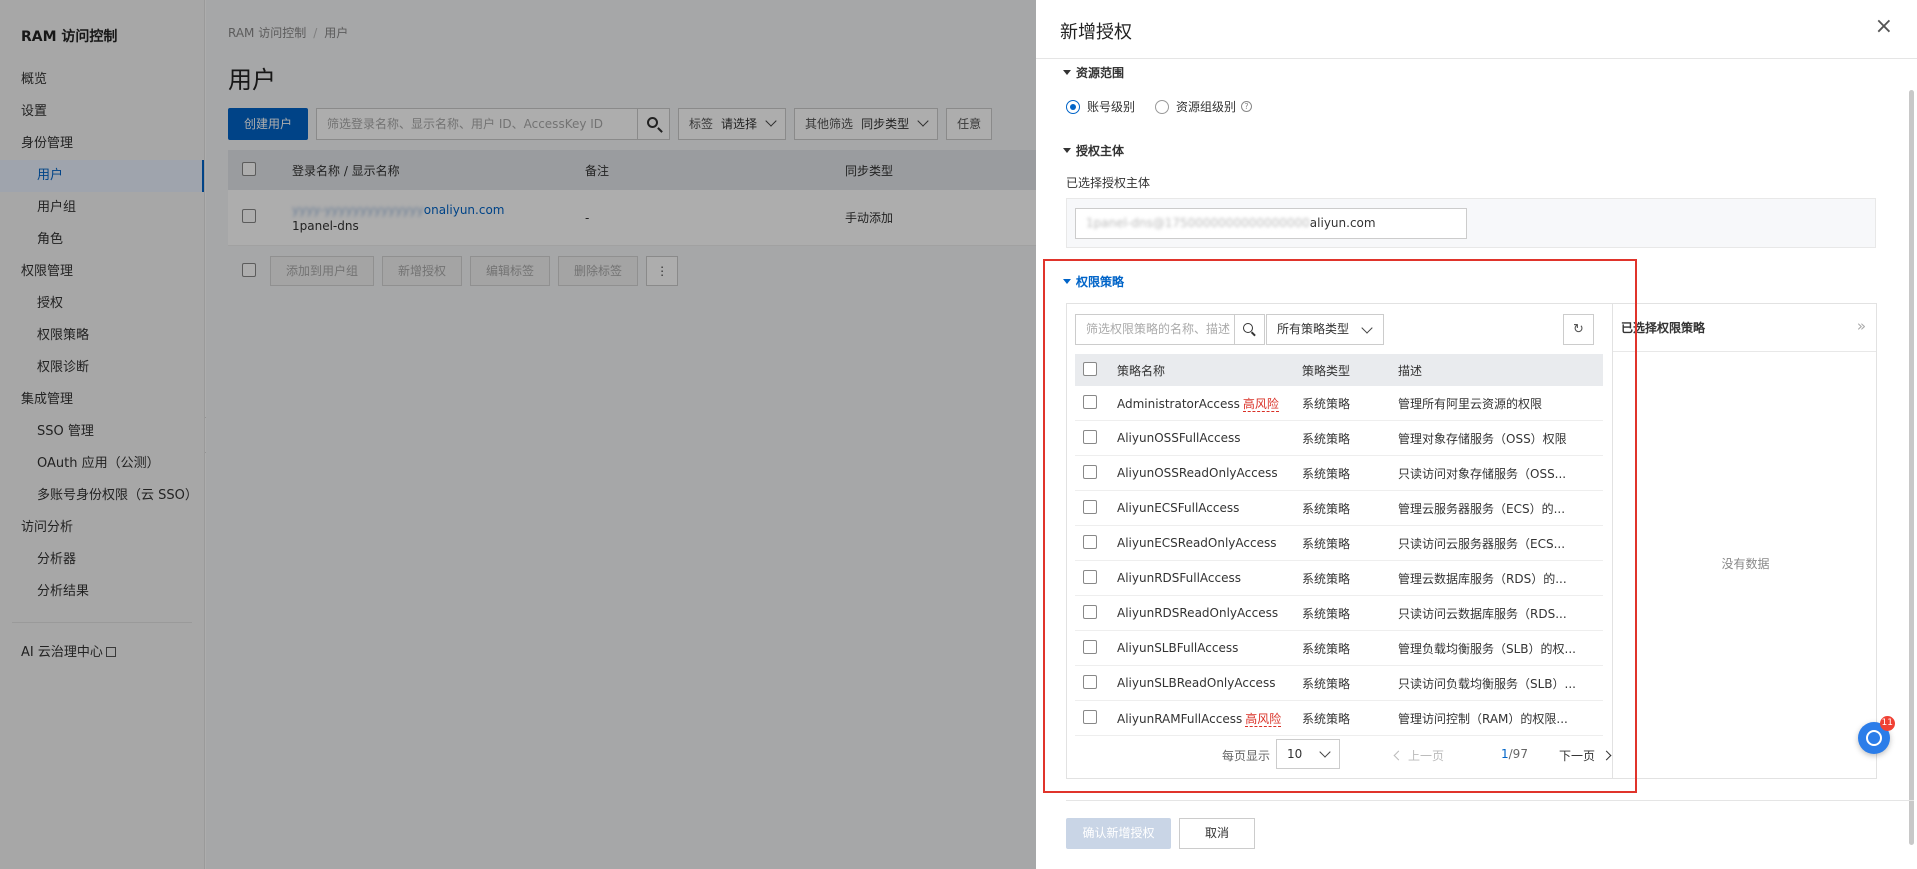  Describe the element at coordinates (1876, 735) in the screenshot. I see `help-assistant-button: 11` at that location.